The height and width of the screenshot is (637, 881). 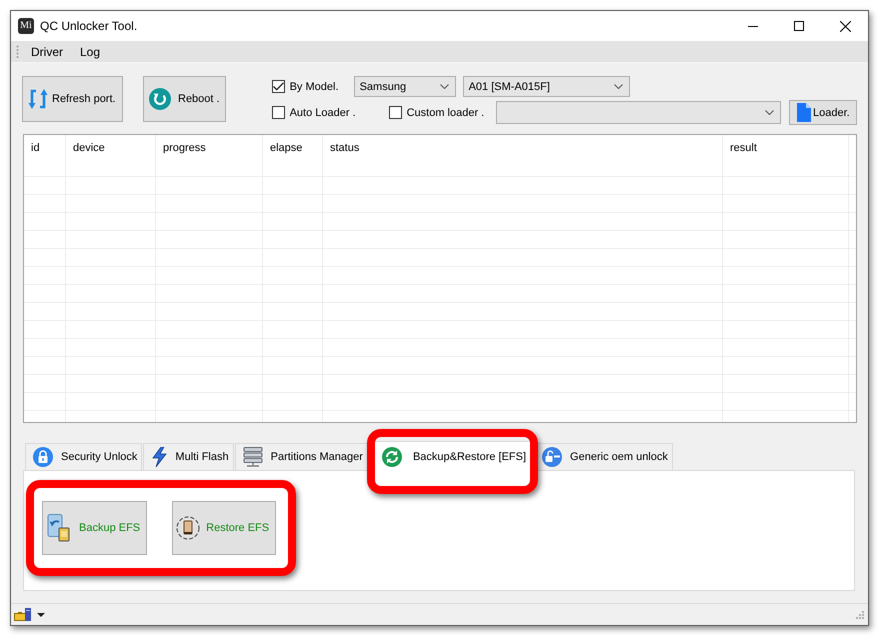 What do you see at coordinates (860, 614) in the screenshot?
I see `resize-grip-icon` at bounding box center [860, 614].